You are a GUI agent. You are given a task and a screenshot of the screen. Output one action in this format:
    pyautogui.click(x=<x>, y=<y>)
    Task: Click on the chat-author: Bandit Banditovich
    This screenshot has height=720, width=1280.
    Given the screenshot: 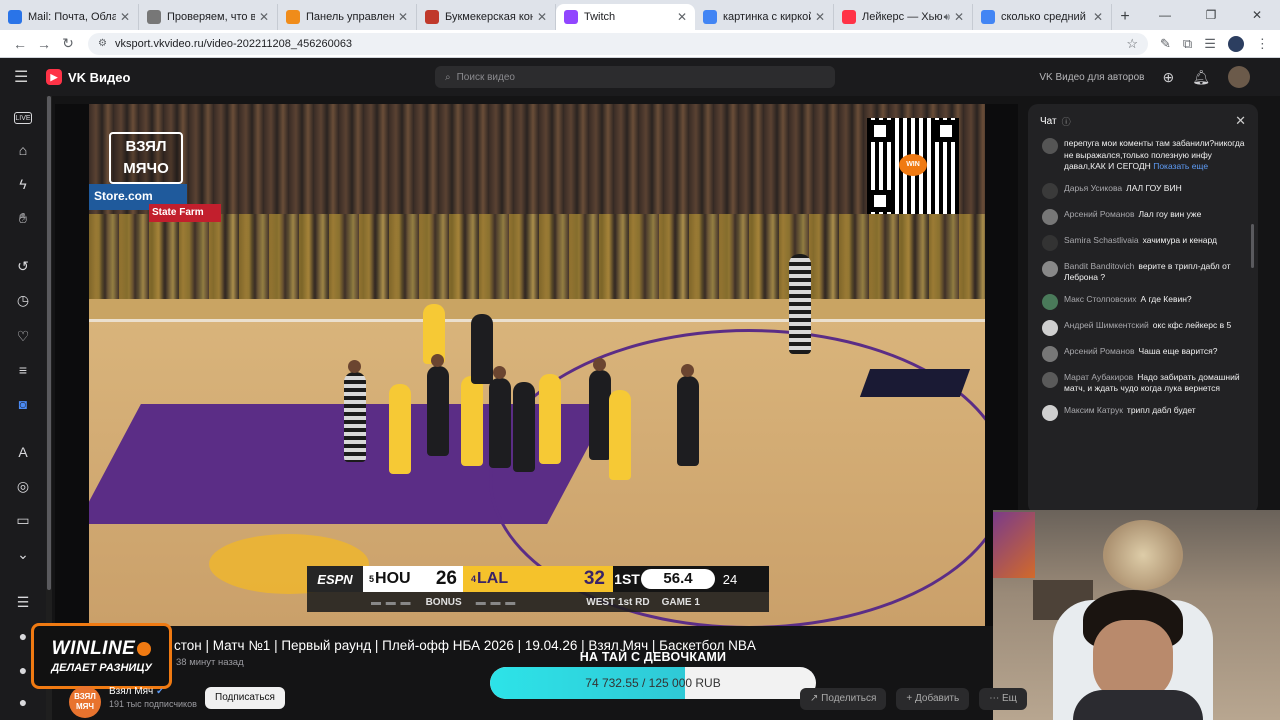 What is the action you would take?
    pyautogui.click(x=1099, y=266)
    